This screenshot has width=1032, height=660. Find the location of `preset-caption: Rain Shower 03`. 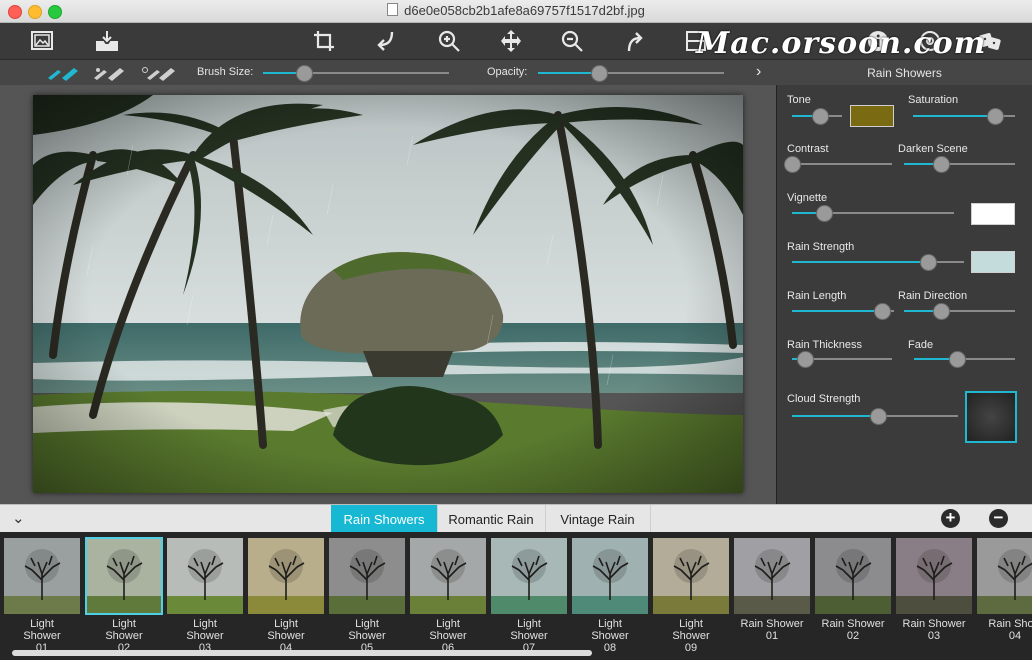

preset-caption: Rain Shower 03 is located at coordinates (934, 630).